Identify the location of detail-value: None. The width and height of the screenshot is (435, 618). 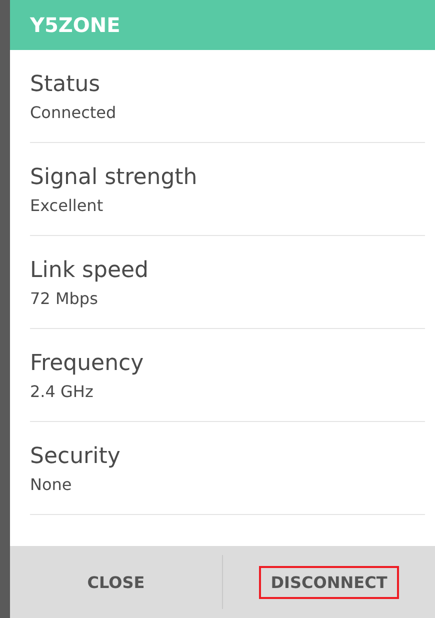
(51, 484).